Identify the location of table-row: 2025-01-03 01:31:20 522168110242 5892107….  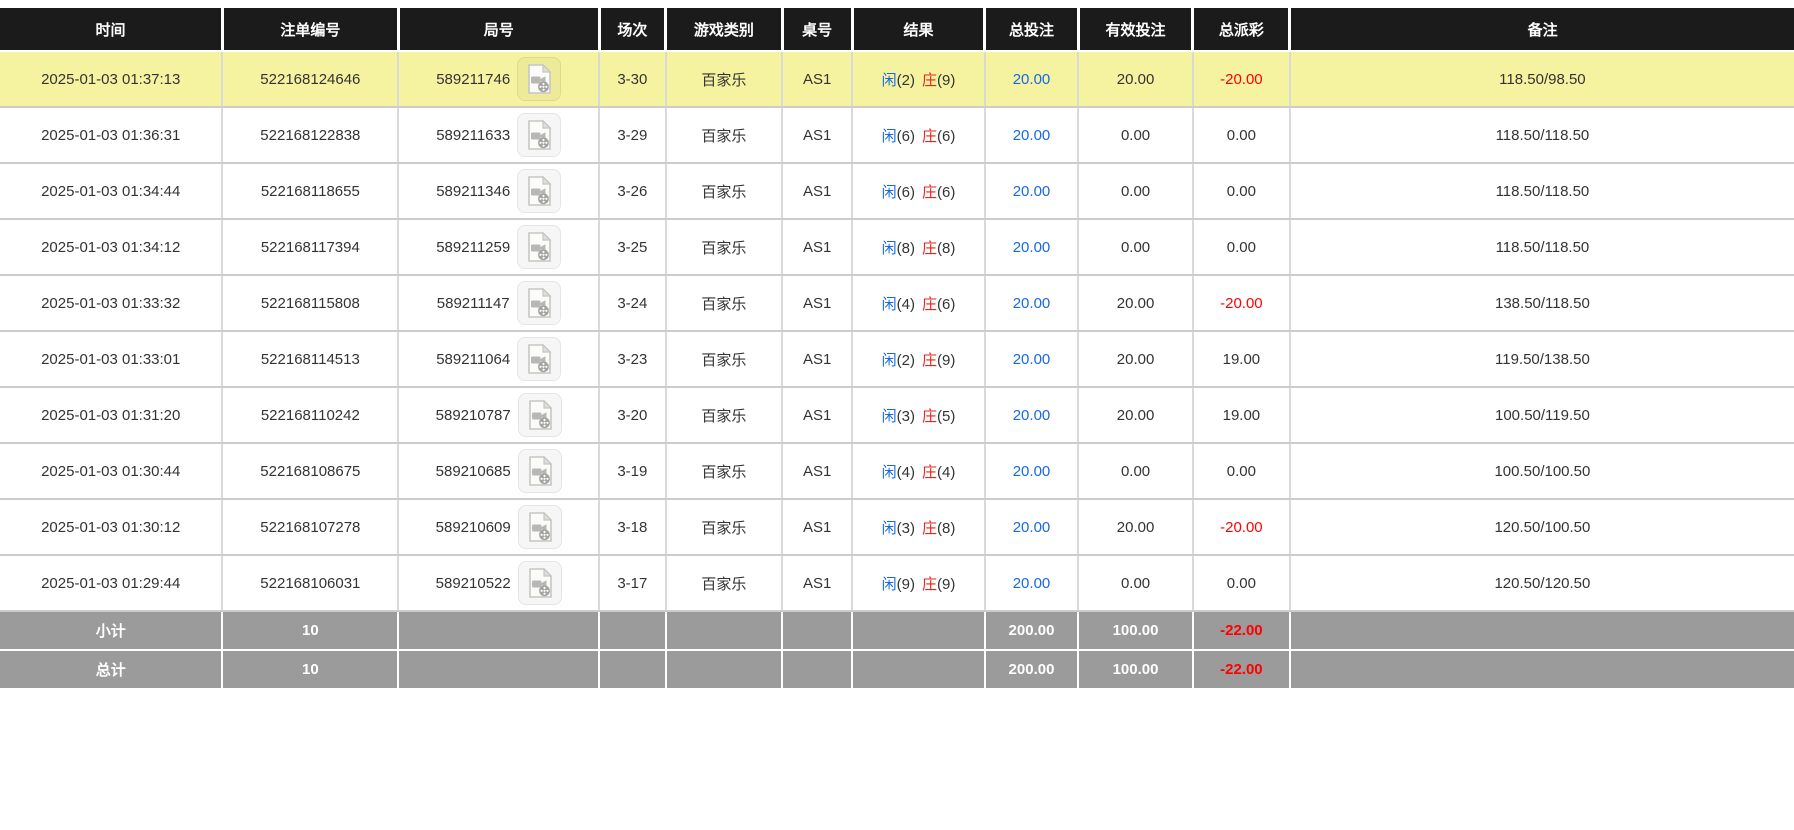
(897, 415).